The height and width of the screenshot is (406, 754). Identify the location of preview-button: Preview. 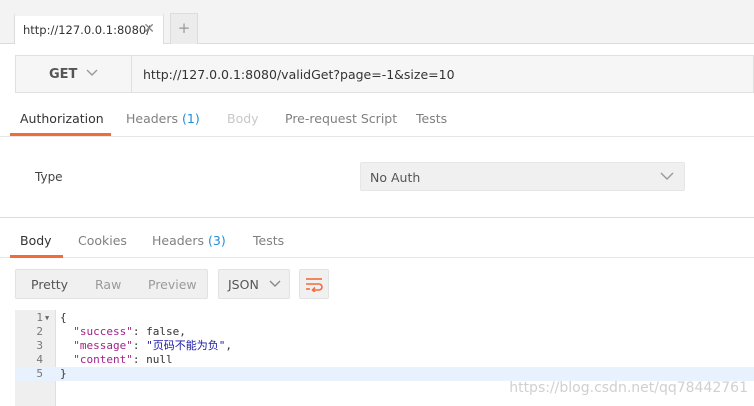
(172, 284).